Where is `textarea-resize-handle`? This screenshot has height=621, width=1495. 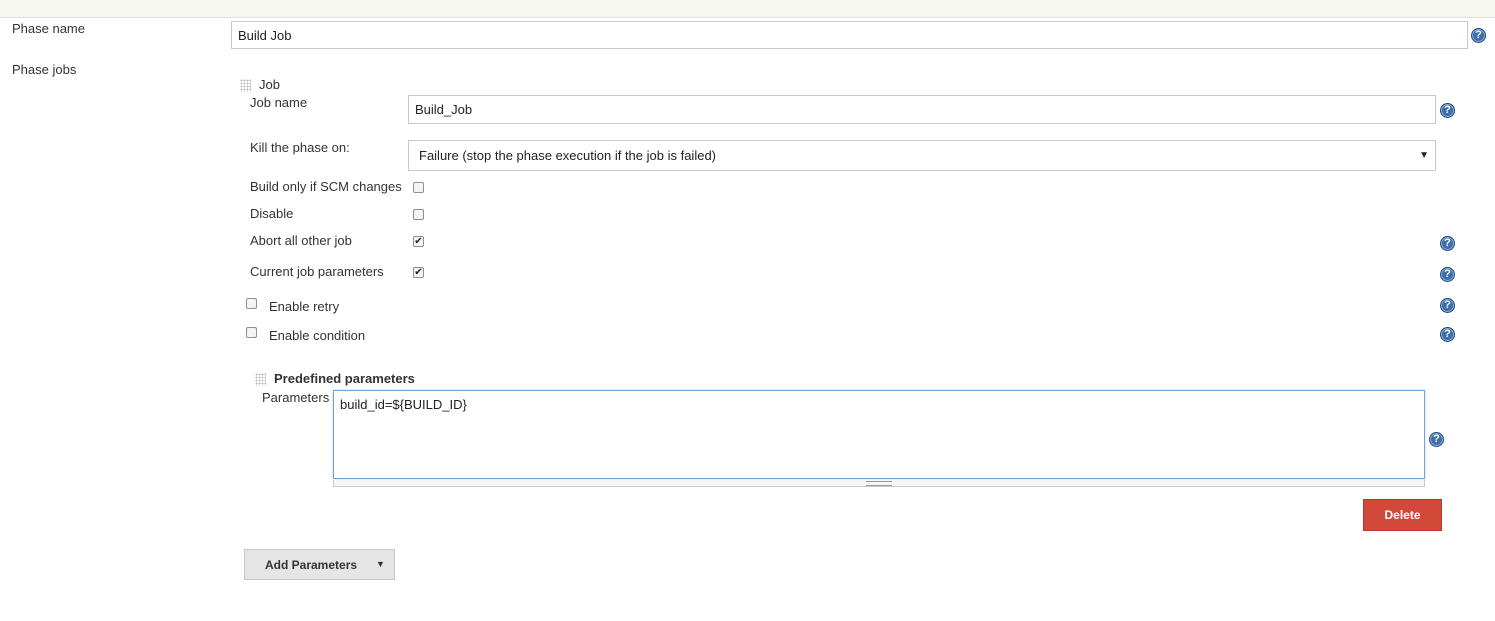
textarea-resize-handle is located at coordinates (879, 483).